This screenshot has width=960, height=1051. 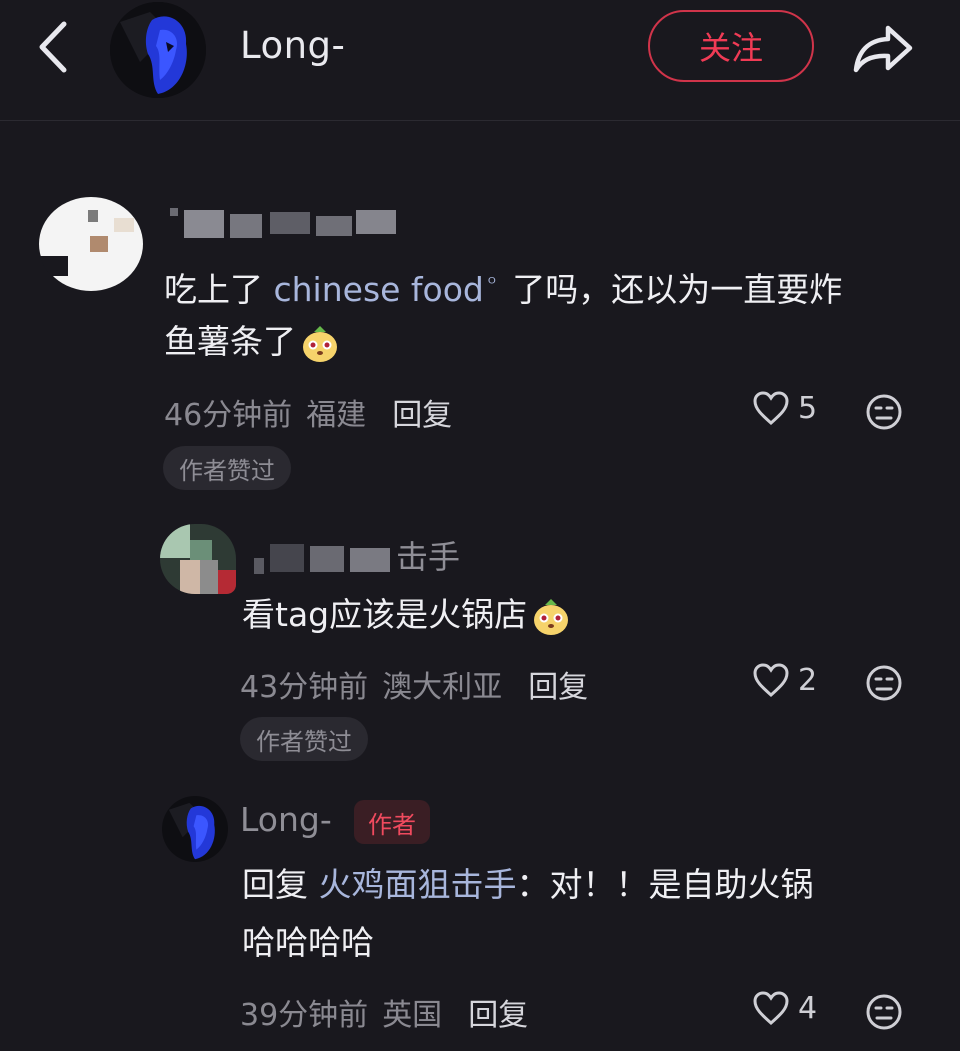 I want to click on comment-meta: 39分钟前 英国 回复, so click(x=384, y=1012).